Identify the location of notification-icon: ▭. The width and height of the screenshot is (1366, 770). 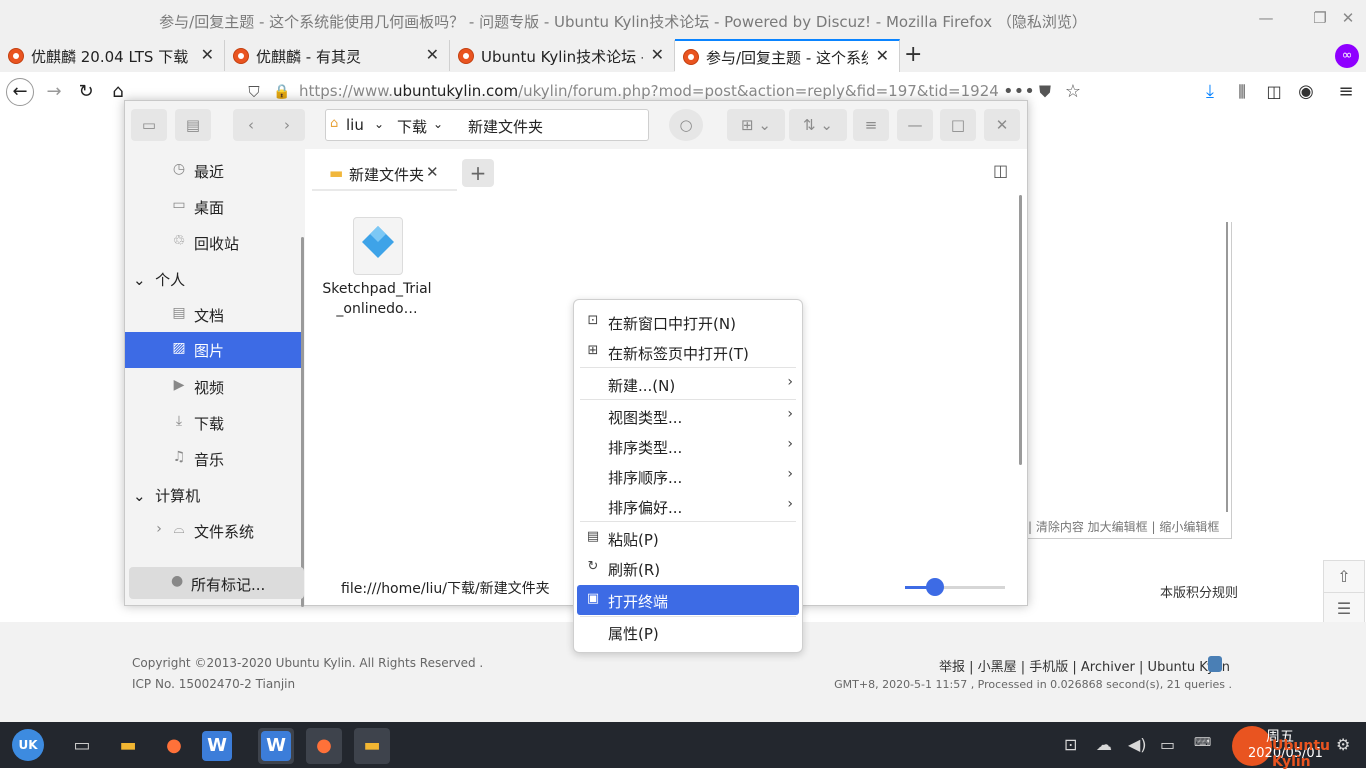
(1167, 744).